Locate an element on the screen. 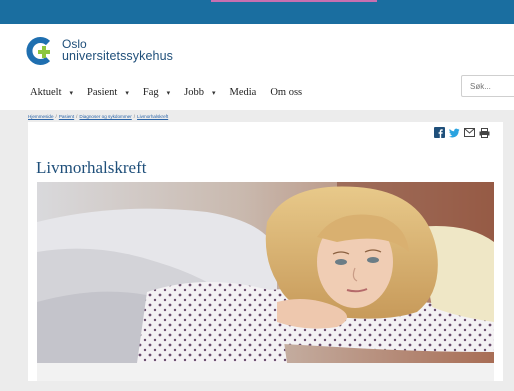 This screenshot has width=514, height=391. nav-item-fag: Fag ▾ is located at coordinates (156, 92).